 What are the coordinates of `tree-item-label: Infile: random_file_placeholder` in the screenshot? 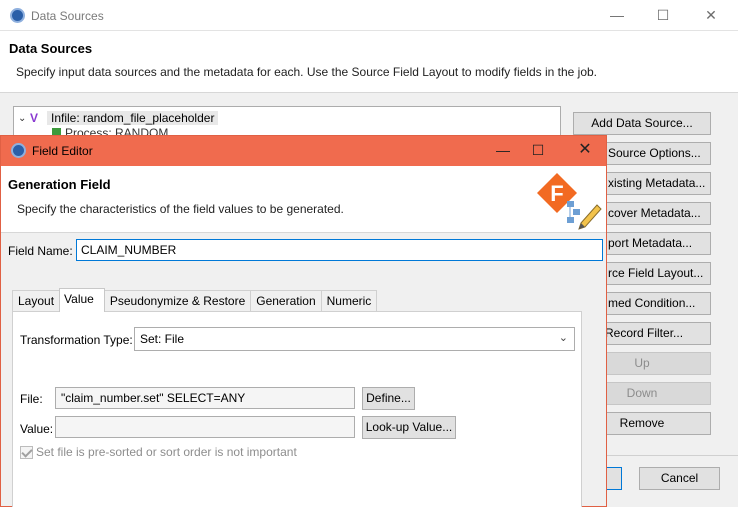 It's located at (133, 118).